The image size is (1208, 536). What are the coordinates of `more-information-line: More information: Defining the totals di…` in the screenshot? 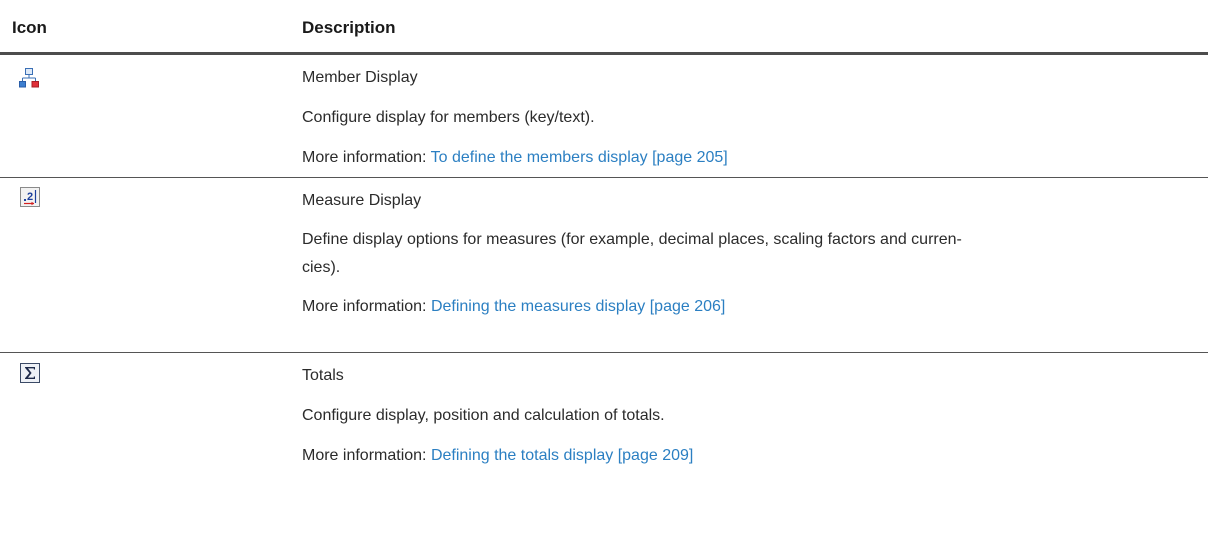 It's located at (755, 465).